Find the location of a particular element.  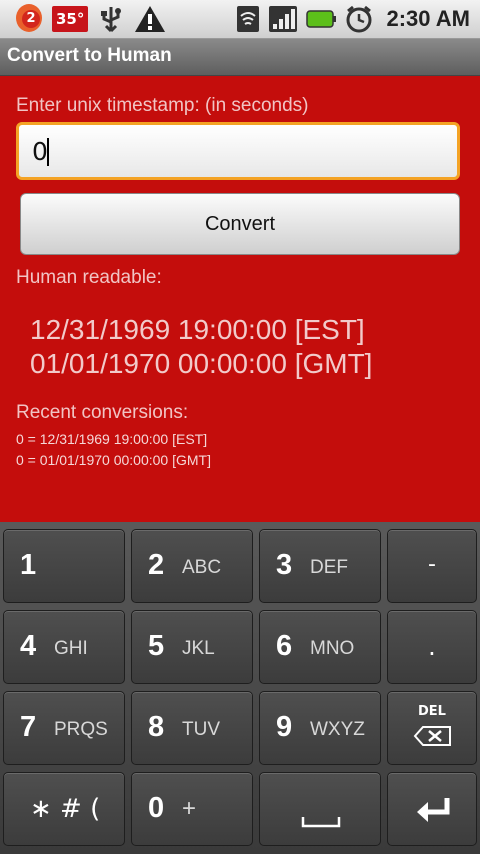

notification-count: 2 is located at coordinates (31, 19).